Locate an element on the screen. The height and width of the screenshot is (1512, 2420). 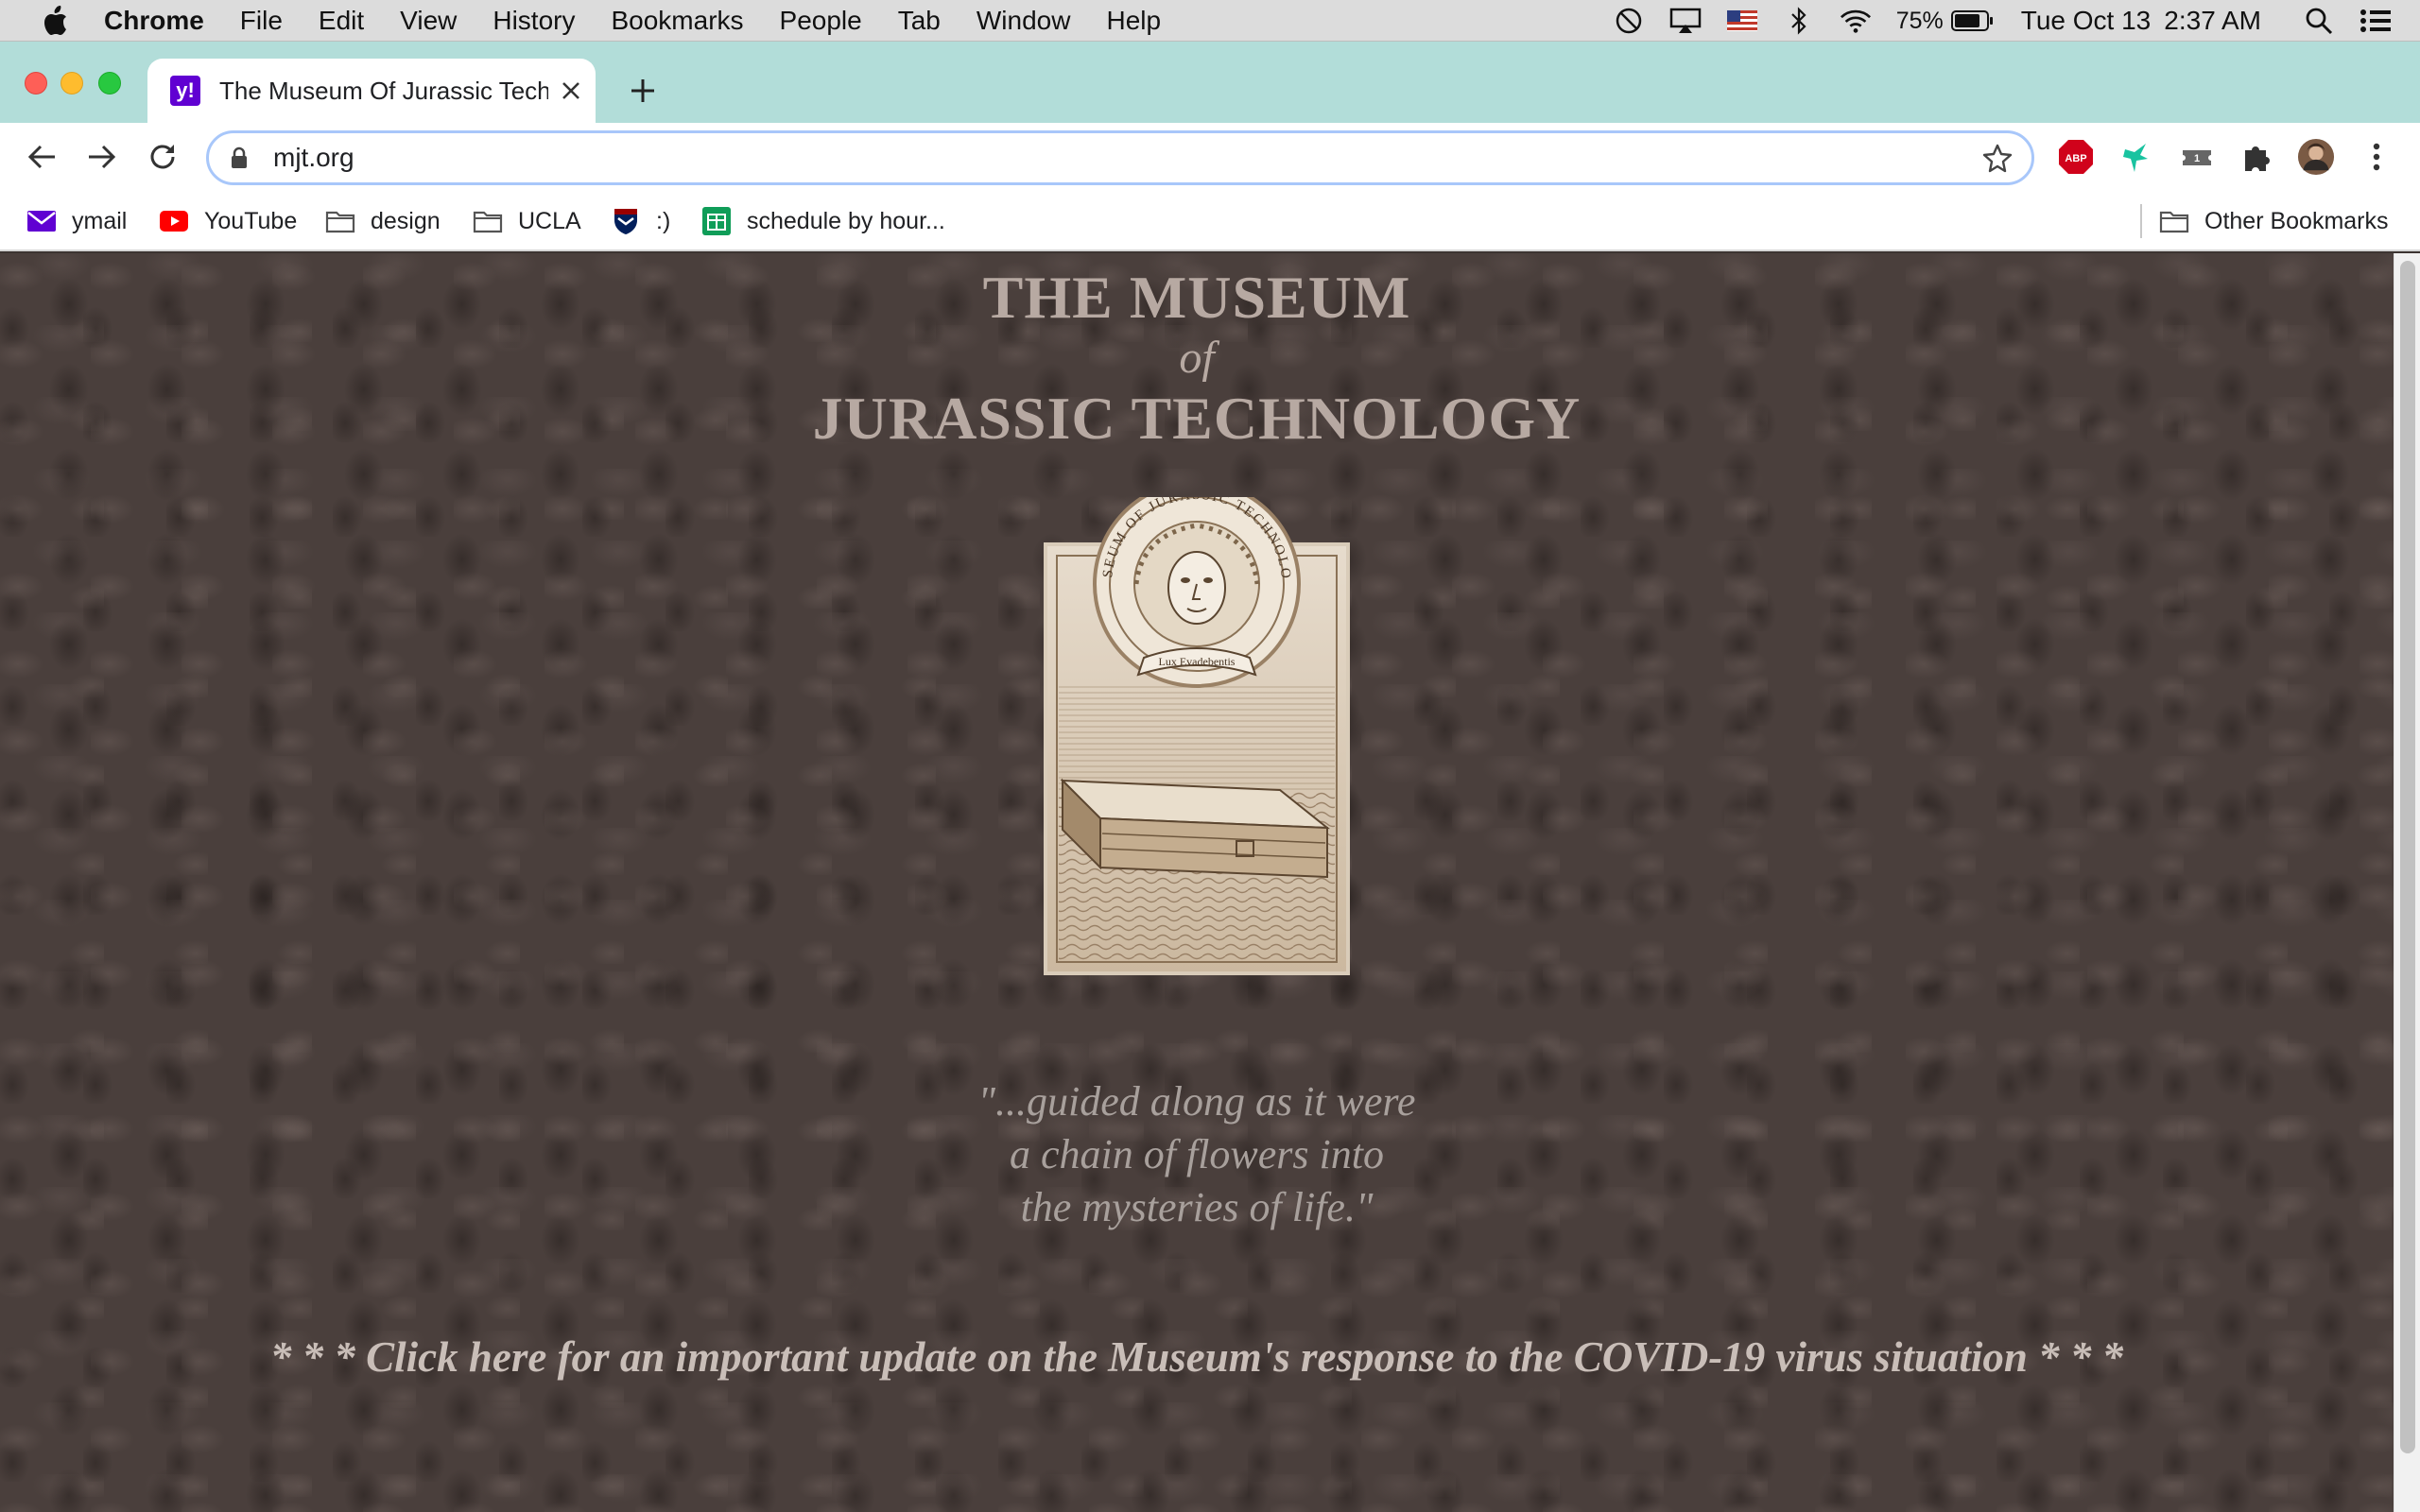
menu-tab: Tab is located at coordinates (920, 21).